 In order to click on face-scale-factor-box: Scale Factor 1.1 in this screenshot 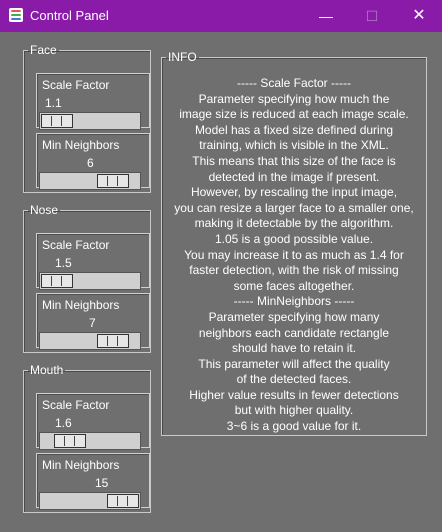, I will do `click(93, 101)`.